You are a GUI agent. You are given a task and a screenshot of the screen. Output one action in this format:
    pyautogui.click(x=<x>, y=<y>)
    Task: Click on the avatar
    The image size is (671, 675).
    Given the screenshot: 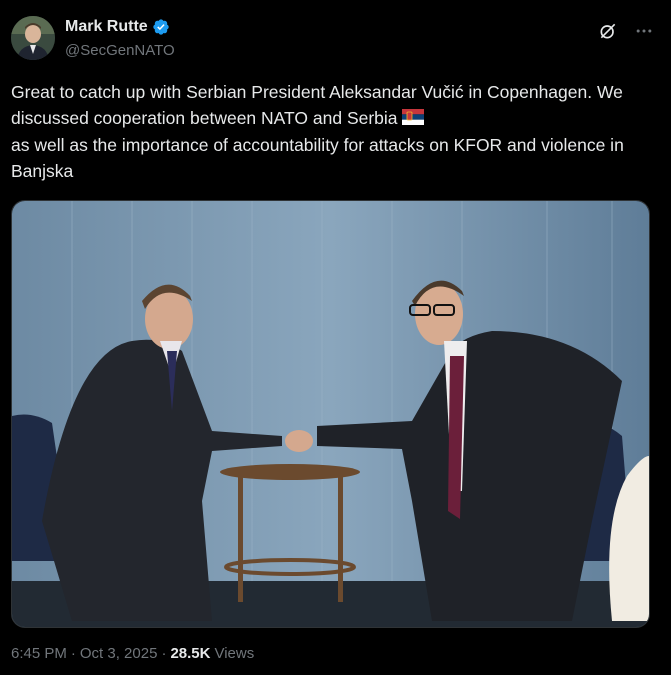 What is the action you would take?
    pyautogui.click(x=33, y=38)
    